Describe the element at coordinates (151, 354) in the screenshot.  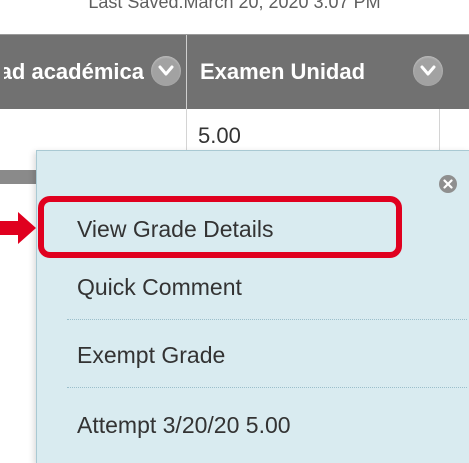
I see `menu-item-label: Exempt Grade` at that location.